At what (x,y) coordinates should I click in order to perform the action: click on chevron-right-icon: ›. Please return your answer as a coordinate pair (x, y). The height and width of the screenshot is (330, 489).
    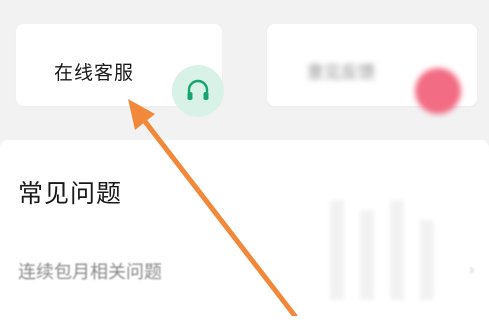
    Looking at the image, I should click on (471, 269).